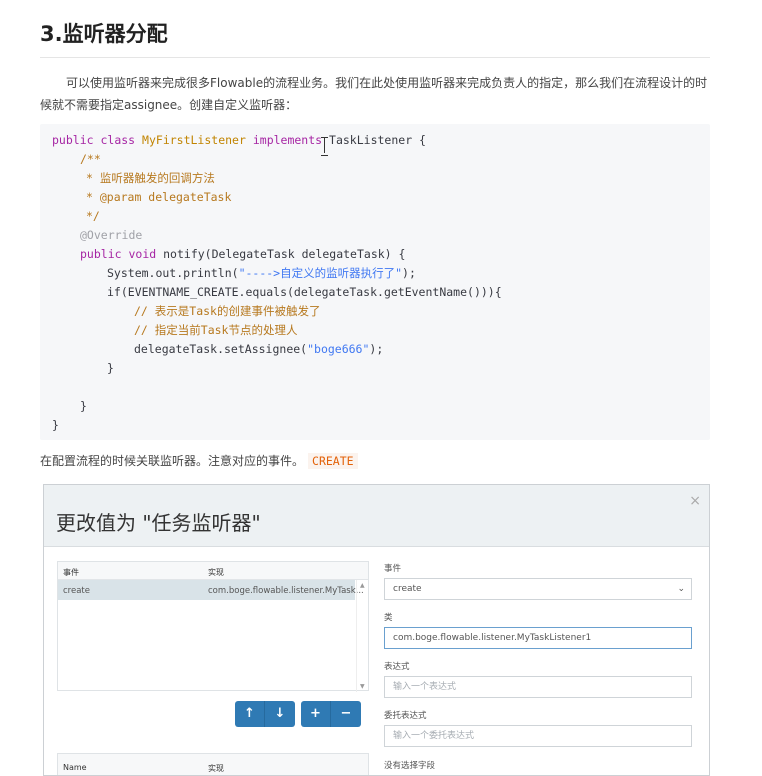 The image size is (762, 776). I want to click on delegate-expression-label: 委托表达式, so click(405, 716).